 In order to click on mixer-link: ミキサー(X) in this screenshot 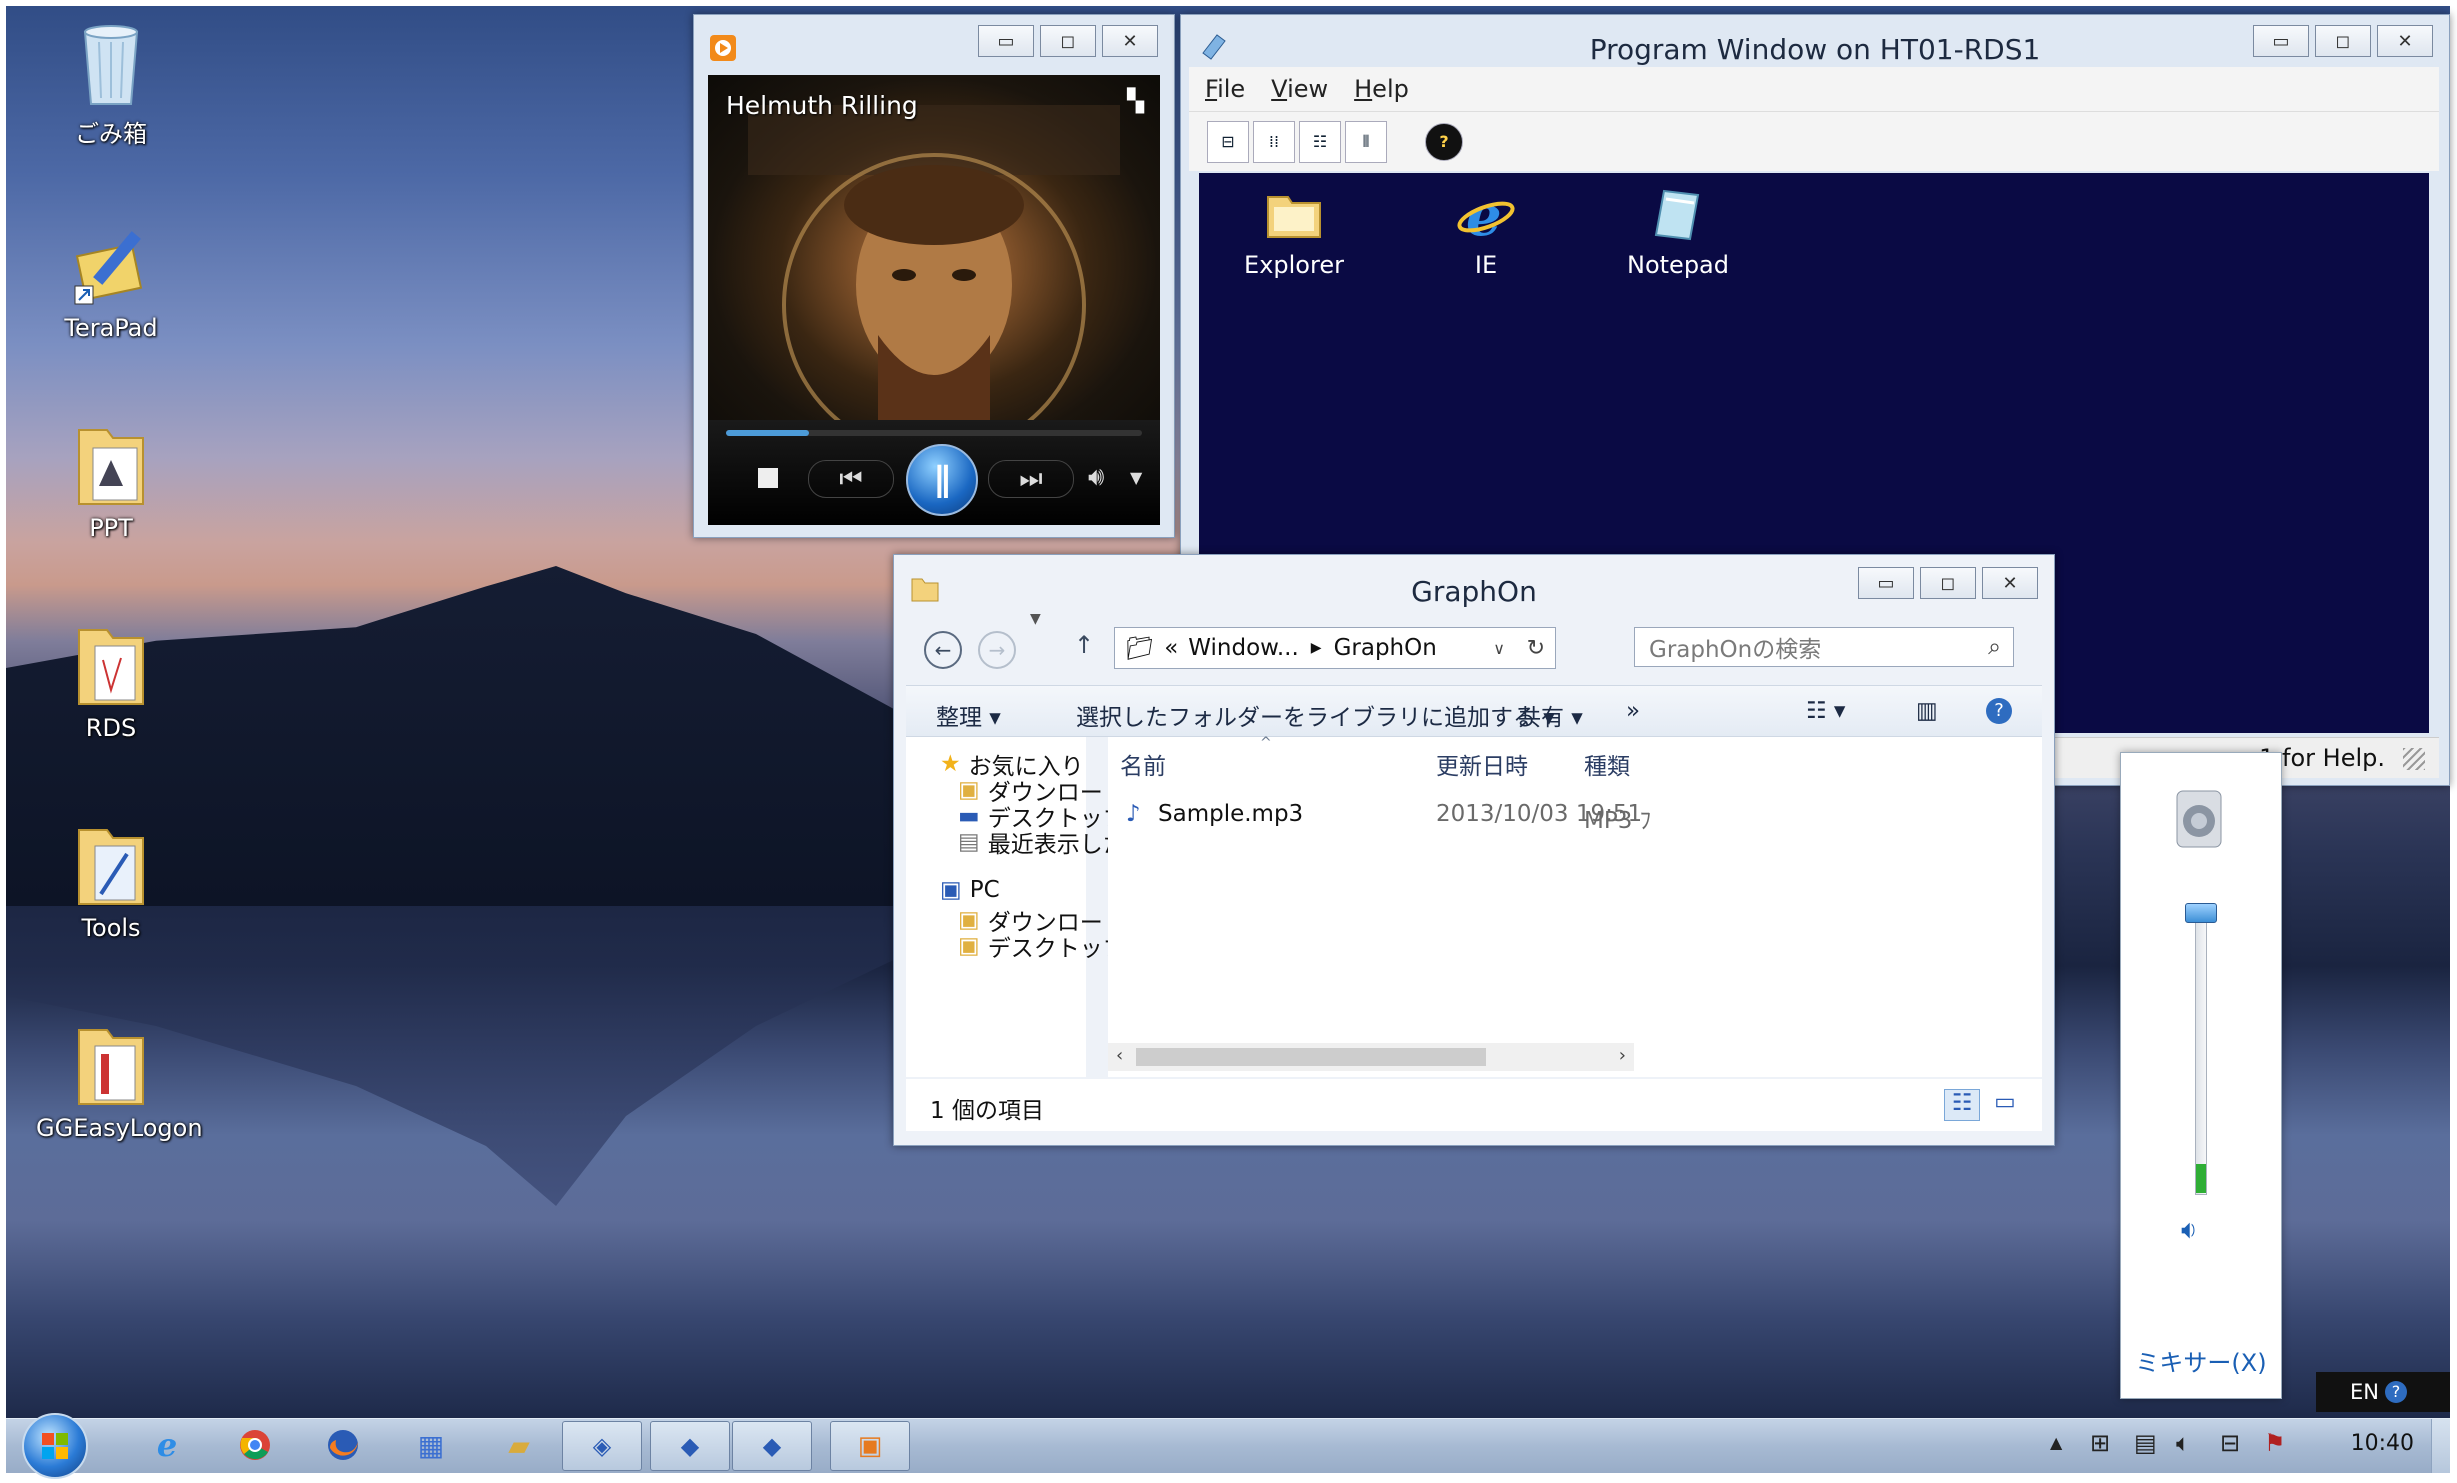, I will do `click(2201, 1360)`.